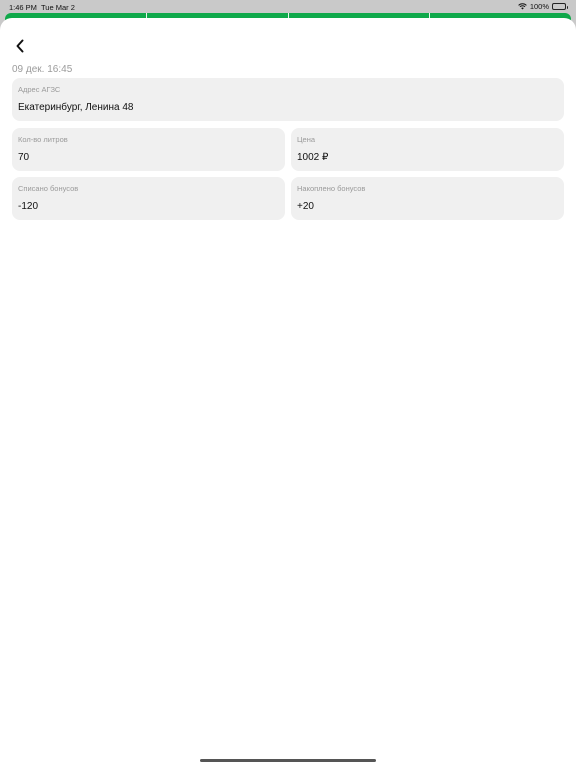 The width and height of the screenshot is (576, 768). What do you see at coordinates (39, 89) in the screenshot?
I see `address-label: Адрес АГЗС` at bounding box center [39, 89].